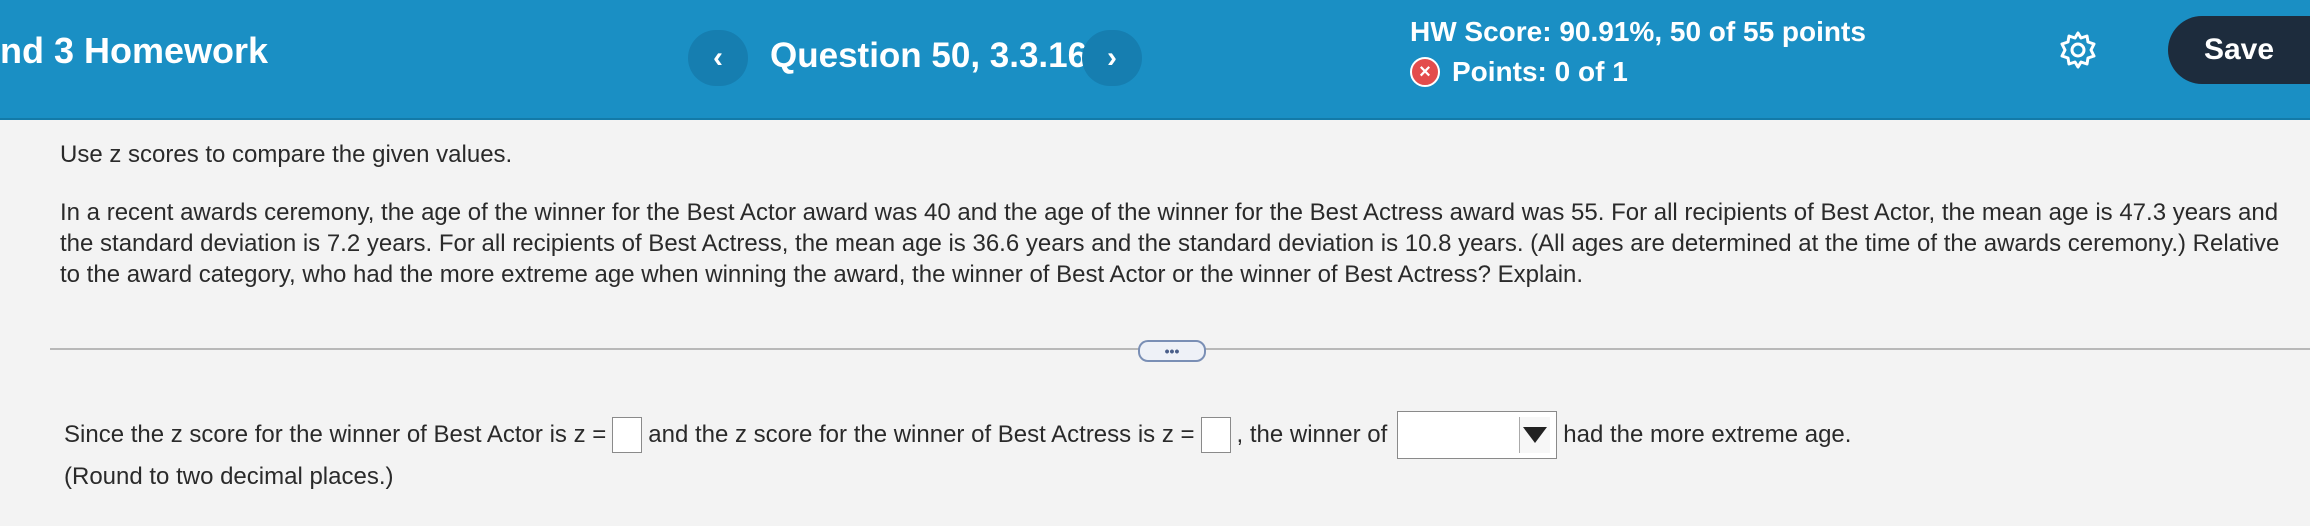 This screenshot has width=2310, height=526. What do you see at coordinates (1638, 31) in the screenshot?
I see `hw-score: HW Score: 90.91%, 50 of 55 points` at bounding box center [1638, 31].